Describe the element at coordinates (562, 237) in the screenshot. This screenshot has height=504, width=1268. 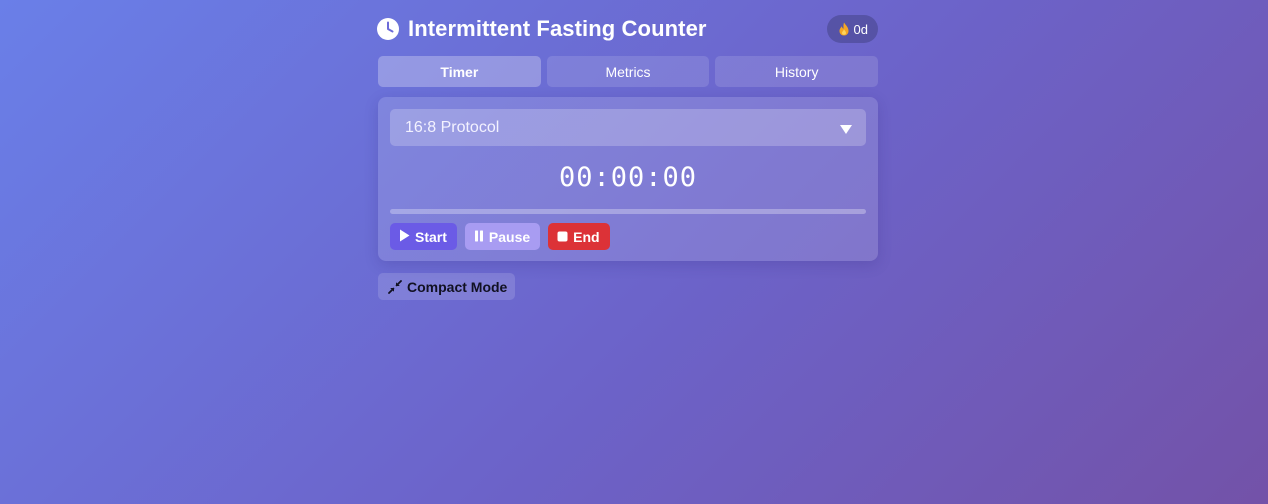
I see `stop-icon` at that location.